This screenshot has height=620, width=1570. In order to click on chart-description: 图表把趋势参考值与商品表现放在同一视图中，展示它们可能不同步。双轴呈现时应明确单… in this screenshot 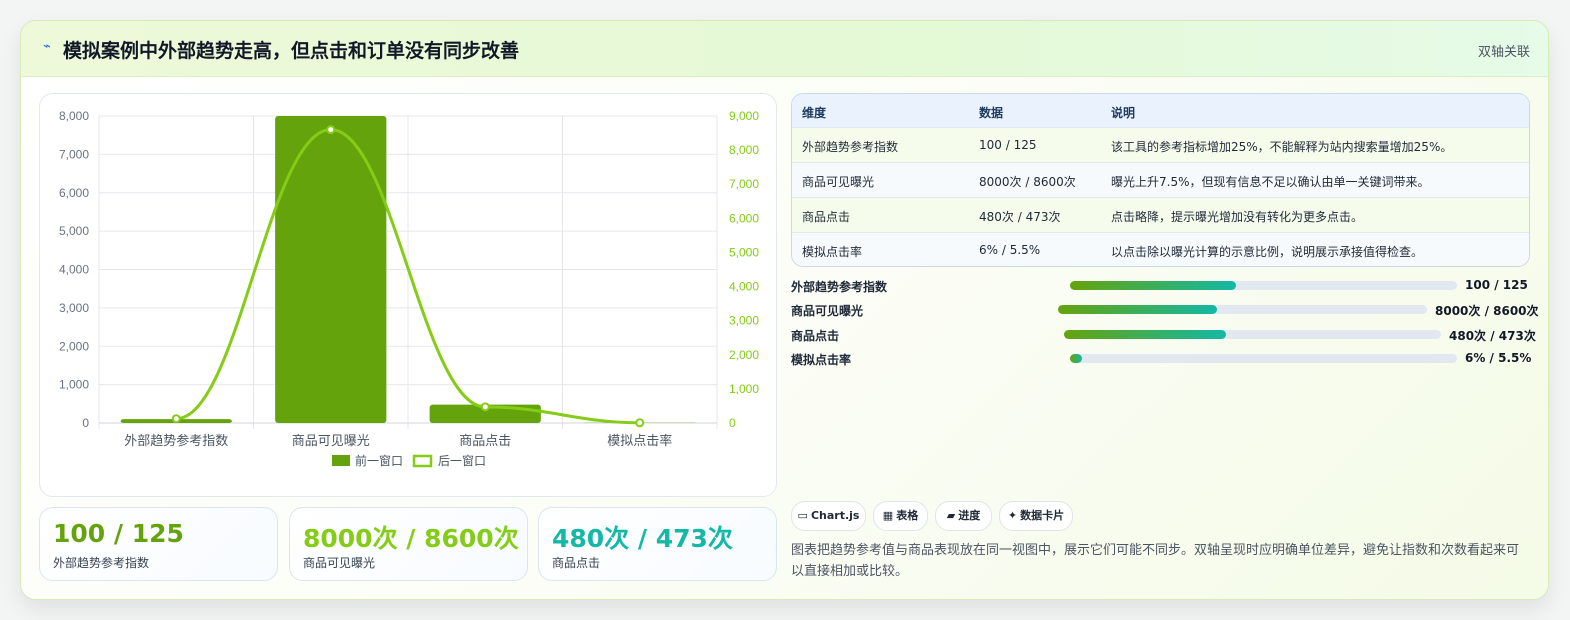, I will do `click(1155, 561)`.